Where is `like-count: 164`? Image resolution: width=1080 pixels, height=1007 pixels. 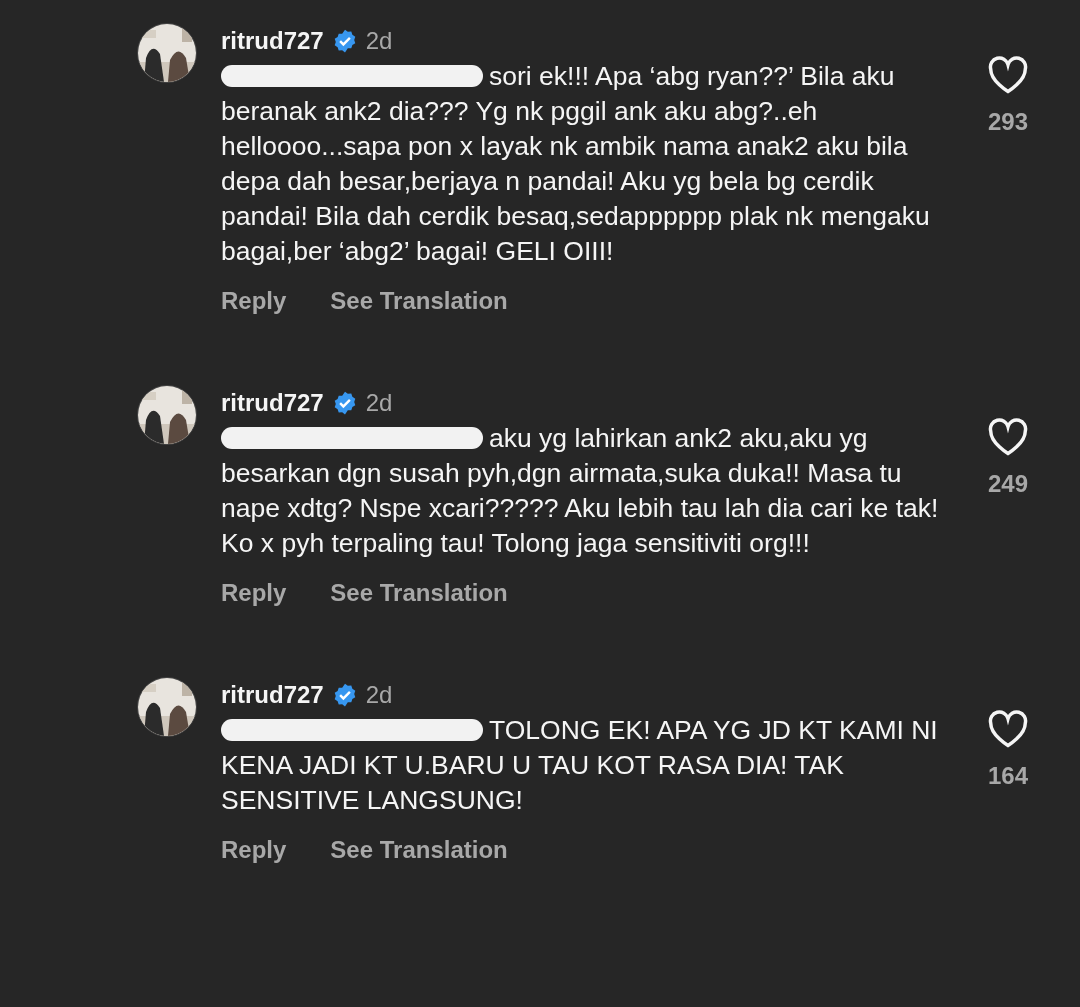
like-count: 164 is located at coordinates (1007, 776).